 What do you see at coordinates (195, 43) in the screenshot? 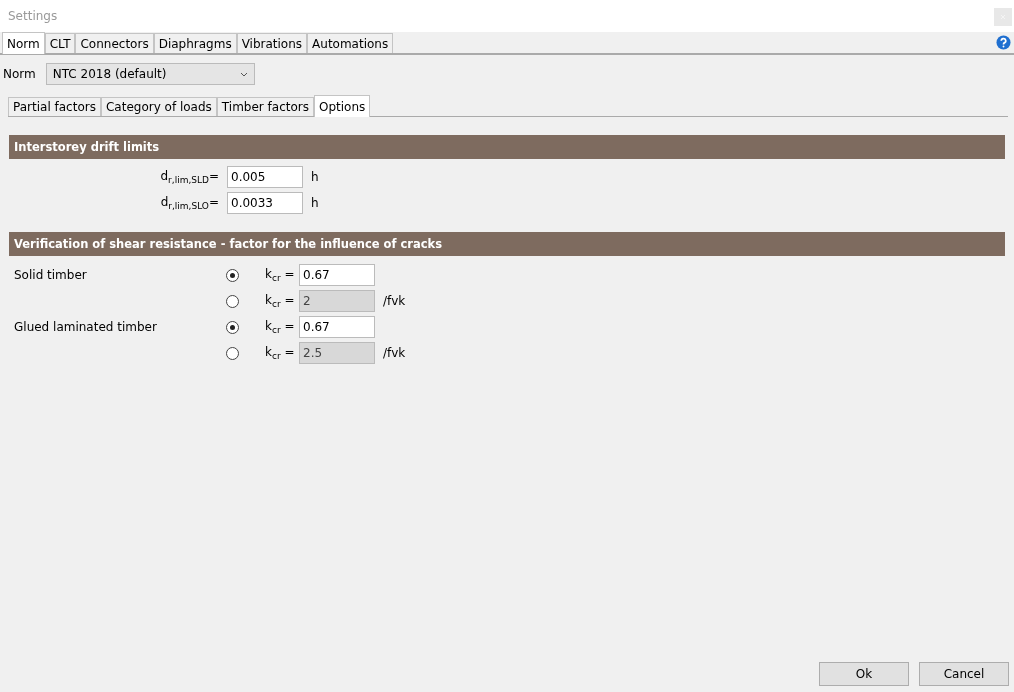
I see `tab: Diaphragms` at bounding box center [195, 43].